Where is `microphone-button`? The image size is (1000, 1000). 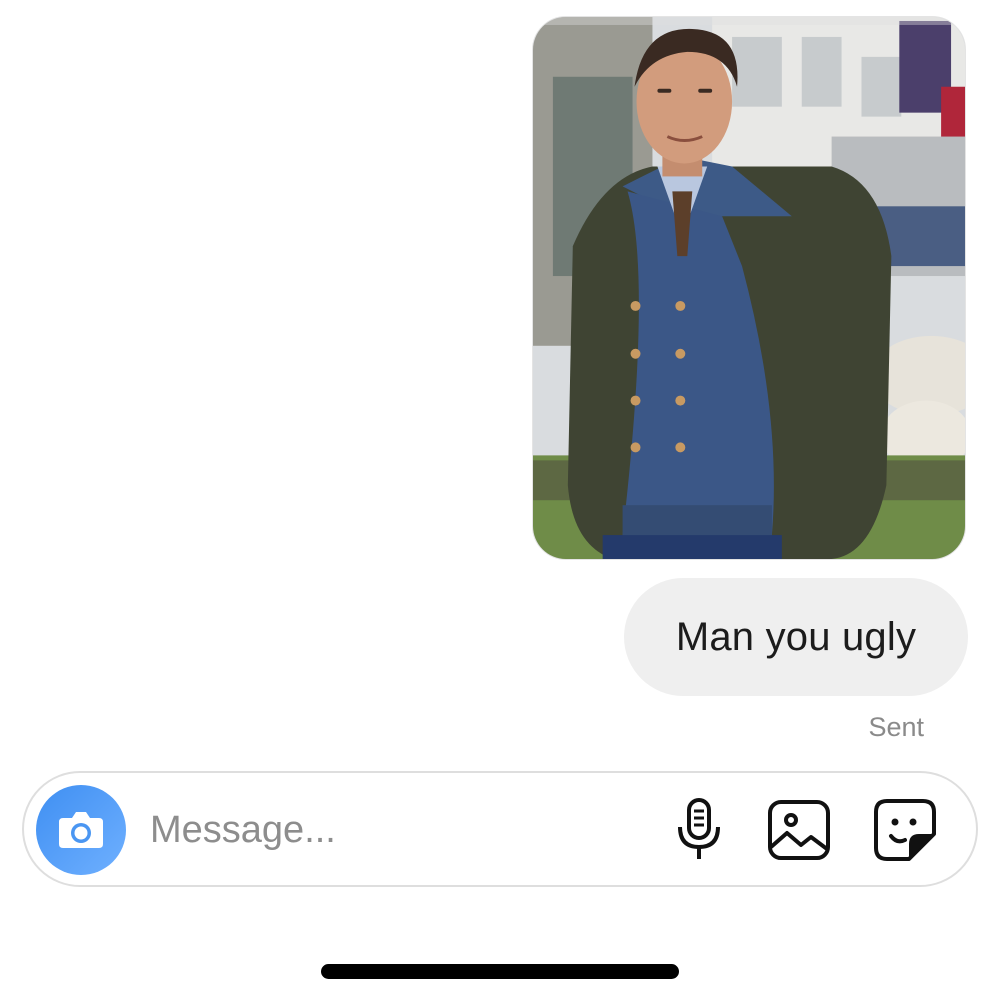
microphone-button is located at coordinates (699, 830).